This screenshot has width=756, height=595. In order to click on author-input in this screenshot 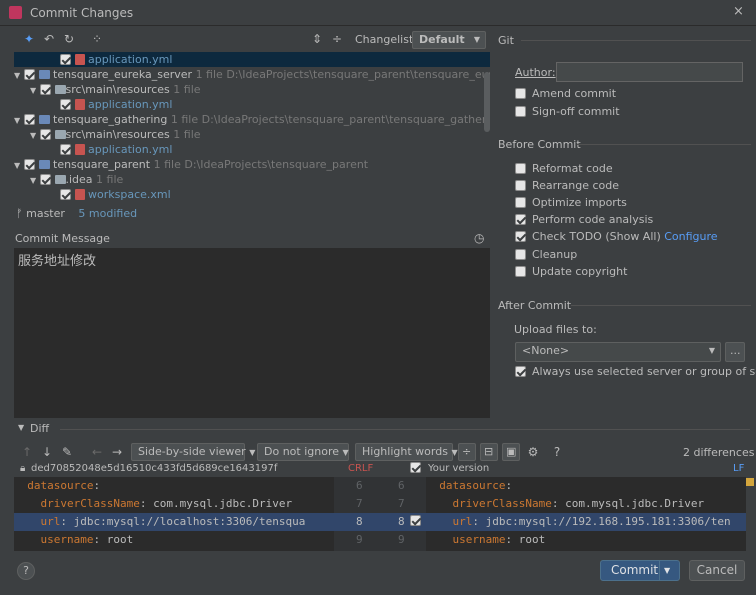, I will do `click(649, 72)`.